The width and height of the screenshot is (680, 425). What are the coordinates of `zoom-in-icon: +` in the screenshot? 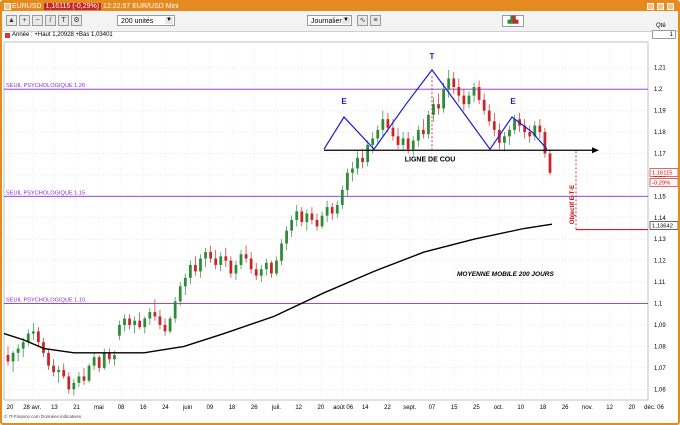 It's located at (24, 20).